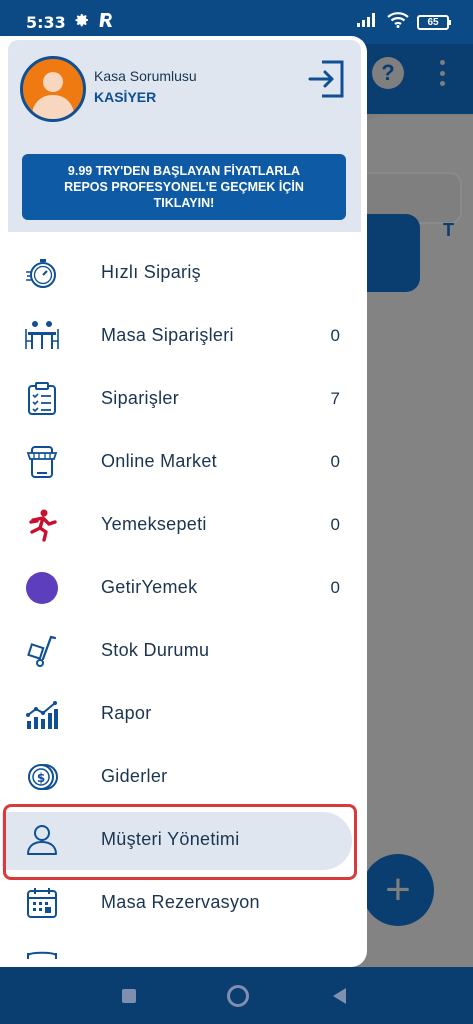  I want to click on menu-item-label: Rapor, so click(126, 713).